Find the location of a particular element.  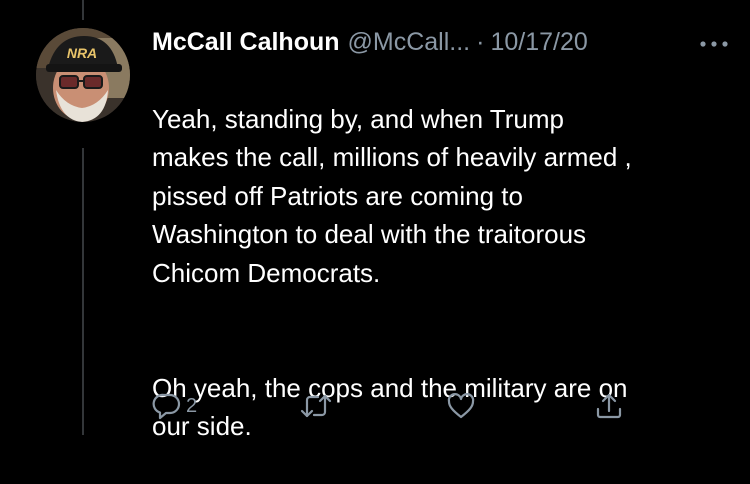

retweet-button is located at coordinates (318, 406).